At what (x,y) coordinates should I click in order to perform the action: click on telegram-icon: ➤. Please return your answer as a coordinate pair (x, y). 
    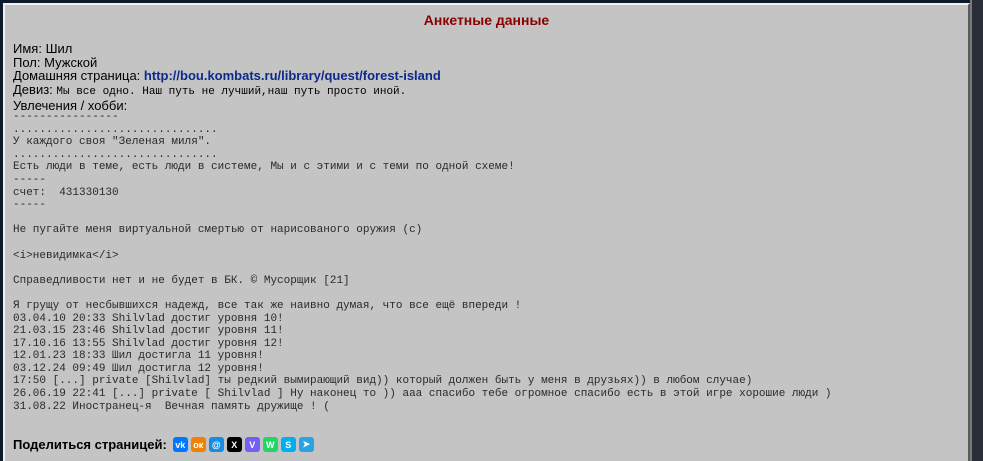
    Looking at the image, I should click on (306, 444).